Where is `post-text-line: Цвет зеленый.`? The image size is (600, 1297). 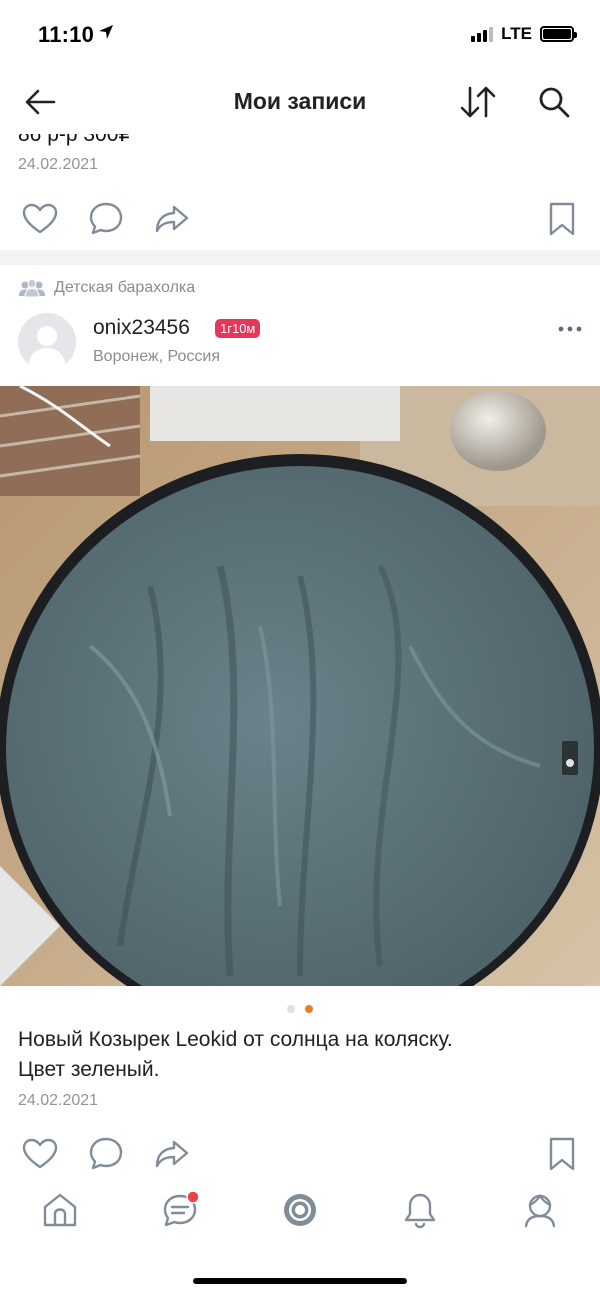
post-text-line: Цвет зеленый. is located at coordinates (89, 1069).